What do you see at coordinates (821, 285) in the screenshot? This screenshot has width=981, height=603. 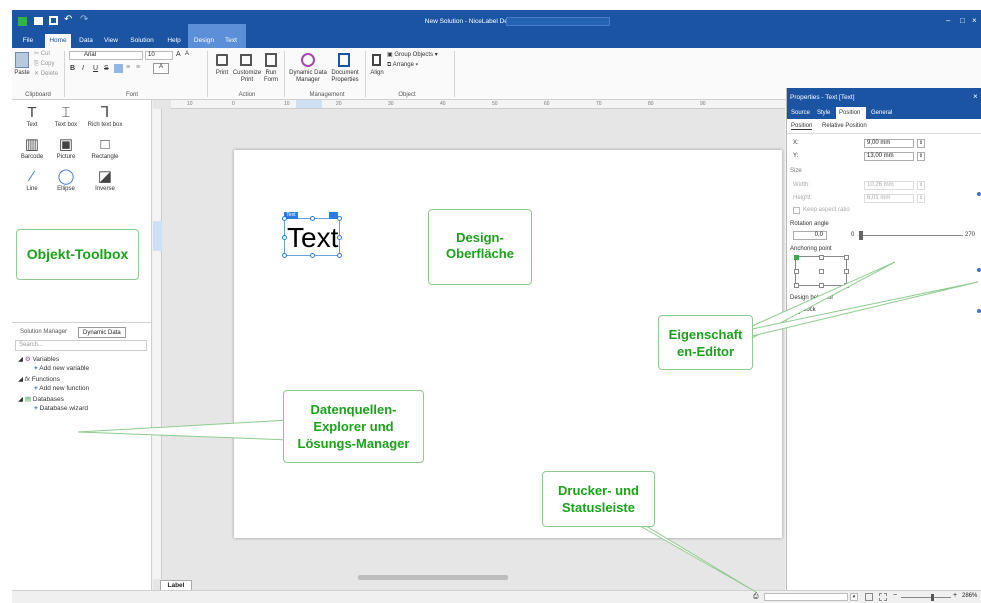 I see `anchor-bottom-center` at bounding box center [821, 285].